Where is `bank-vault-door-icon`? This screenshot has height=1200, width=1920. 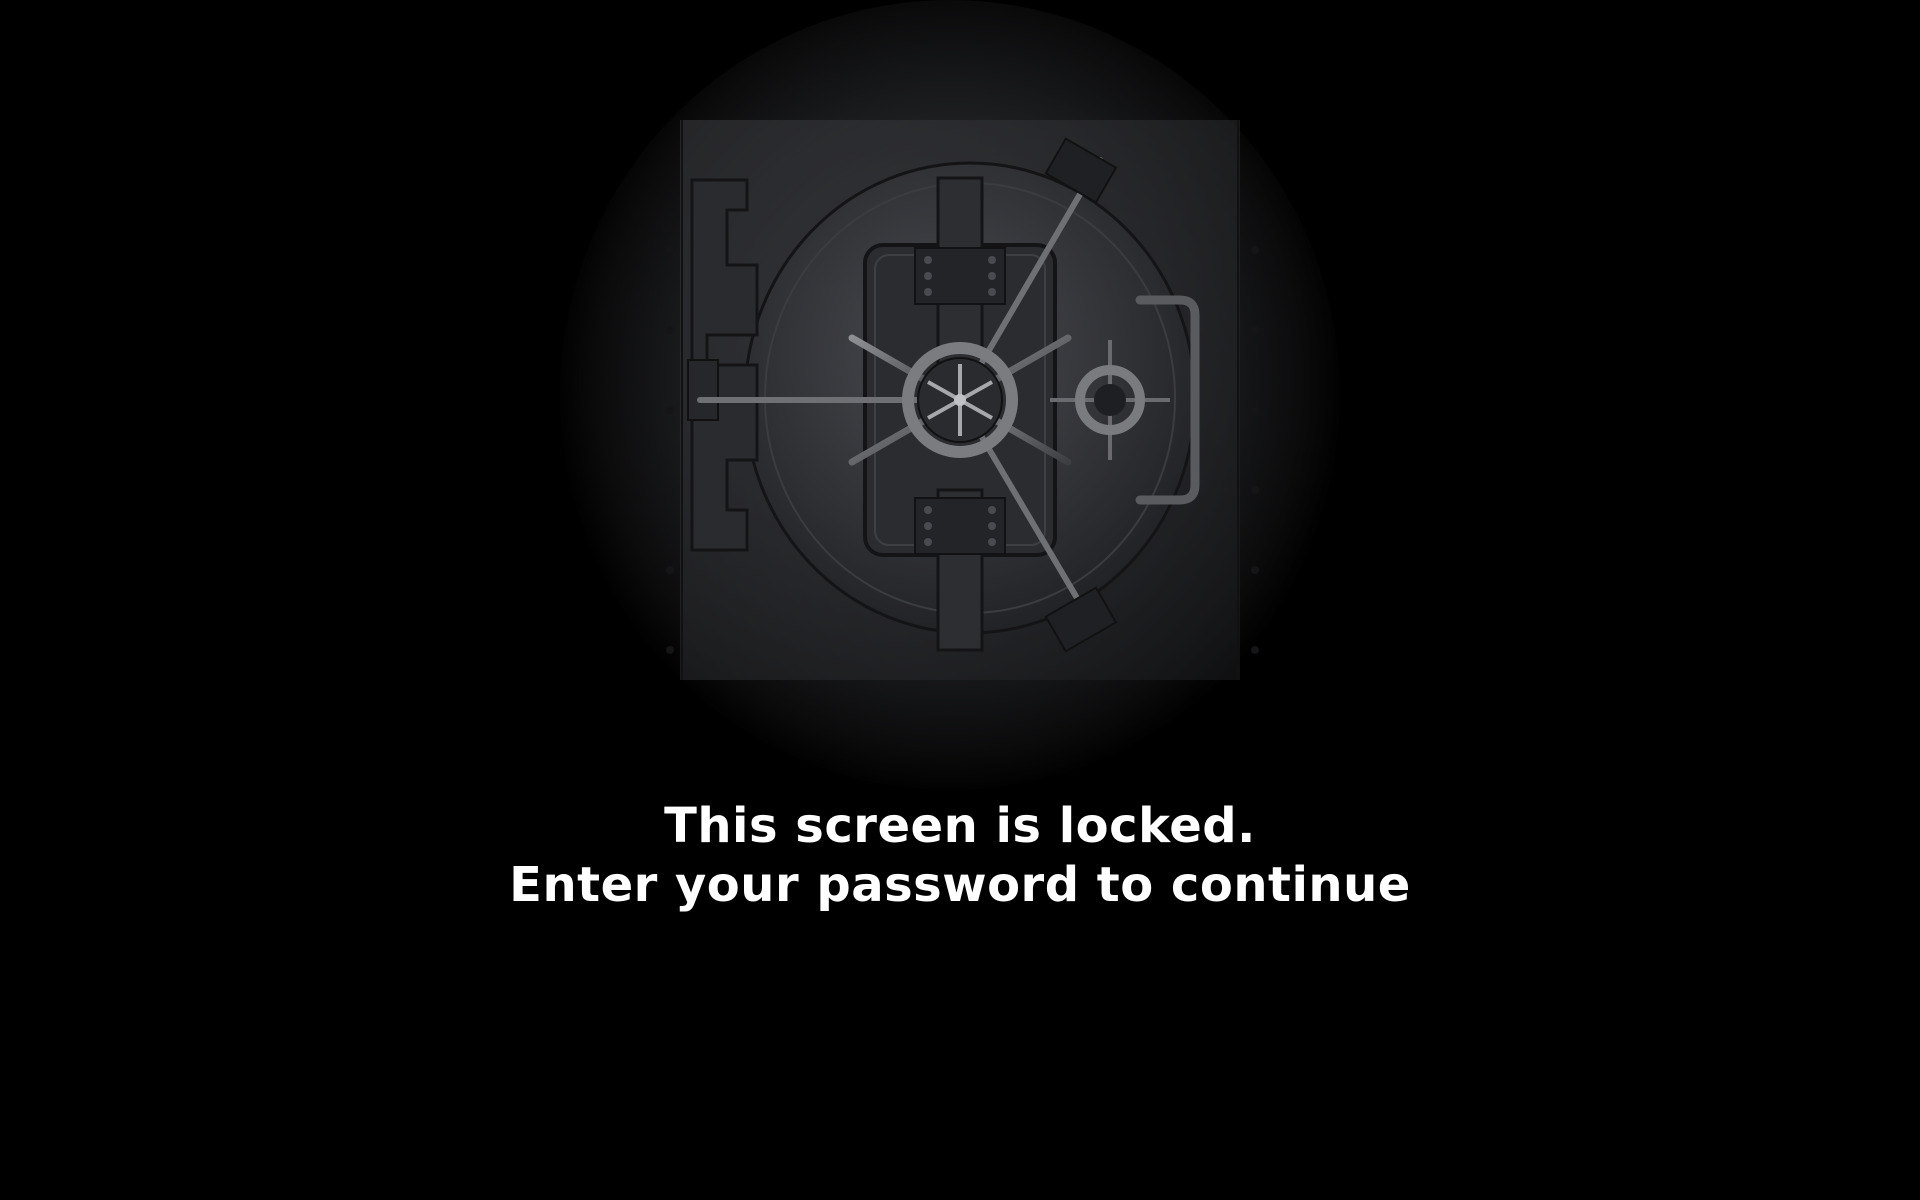
bank-vault-door-icon is located at coordinates (962, 400).